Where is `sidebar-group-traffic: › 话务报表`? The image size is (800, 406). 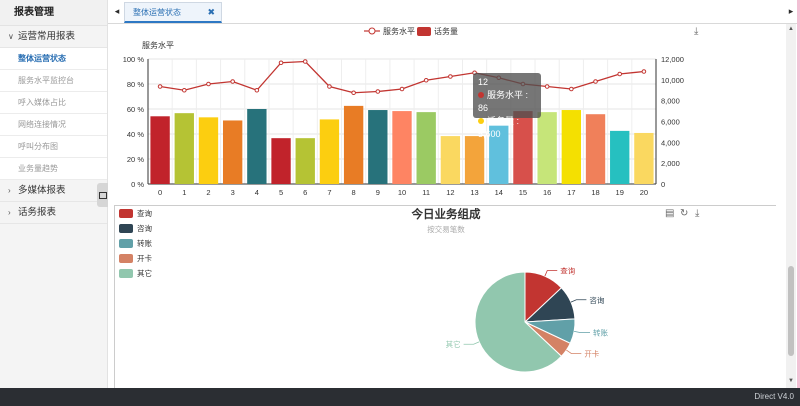
sidebar-group-traffic: › 话务报表 is located at coordinates (53, 213).